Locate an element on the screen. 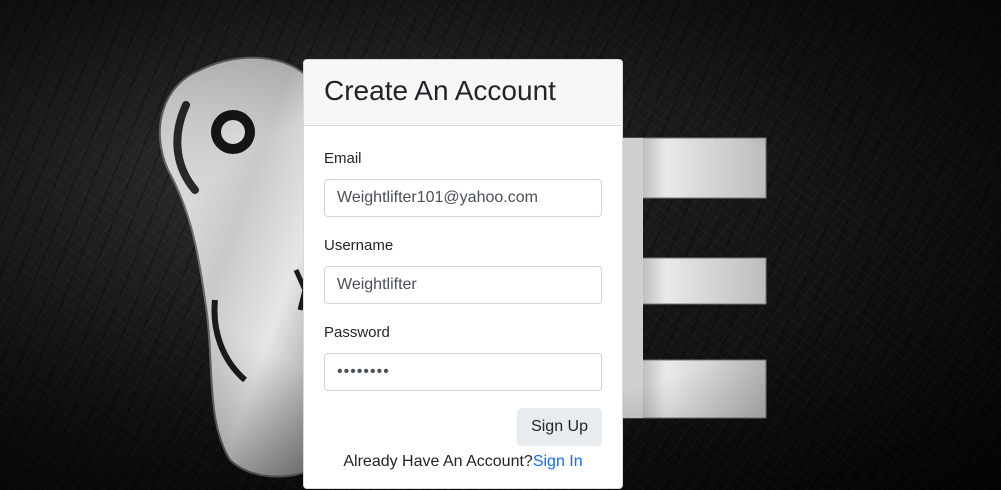 Image resolution: width=1001 pixels, height=490 pixels. sign-in-link: Sign In is located at coordinates (558, 461).